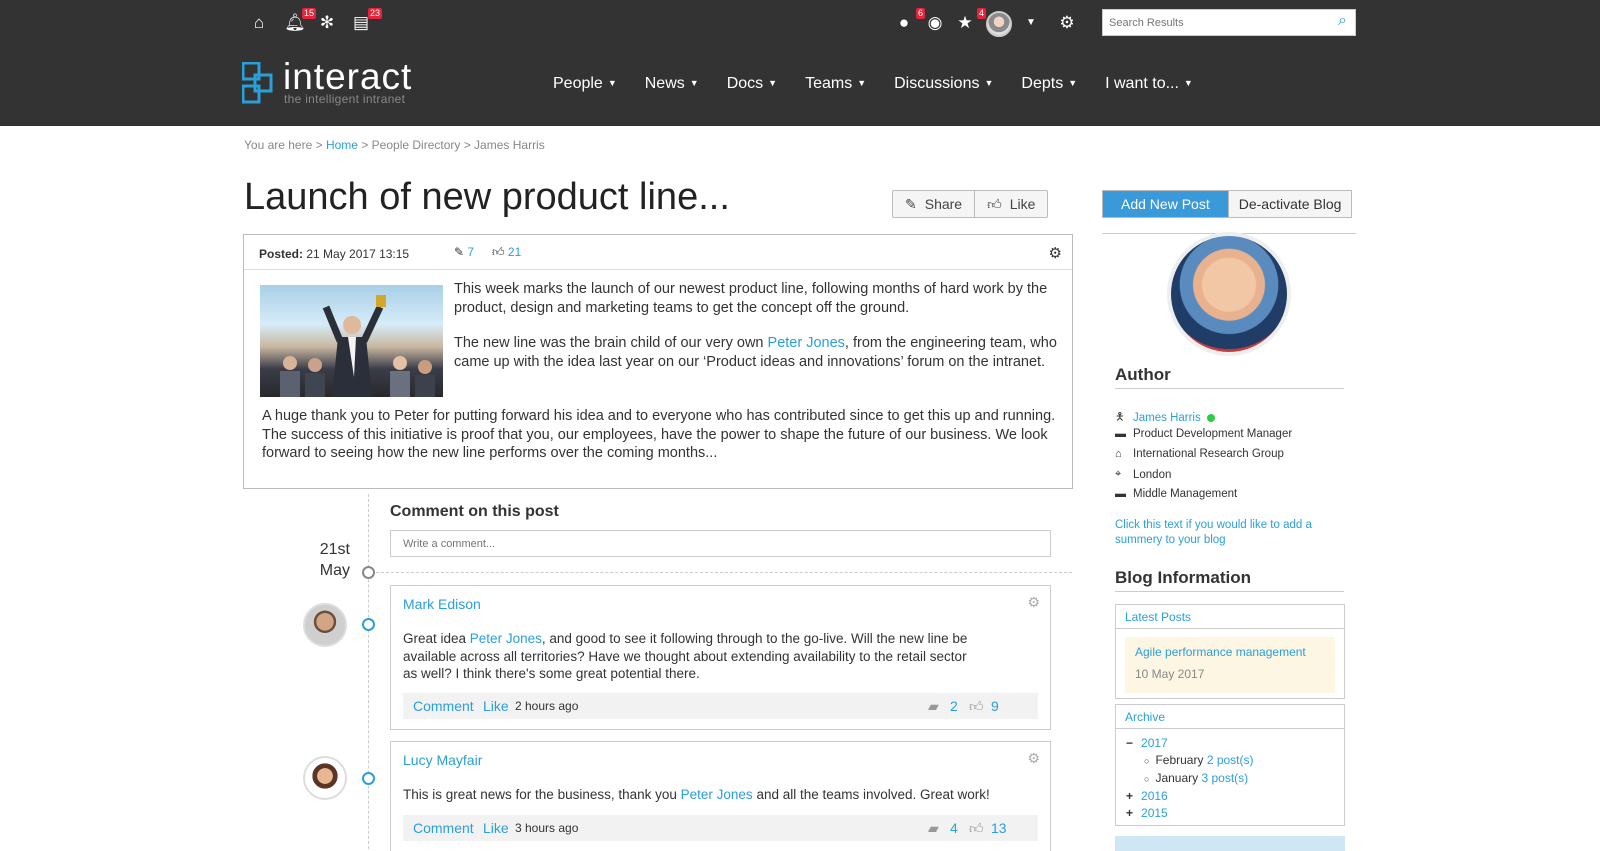 Image resolution: width=1600 pixels, height=851 pixels. What do you see at coordinates (300, 21) in the screenshot?
I see `notifications-bell-icon: 🔔︎ 15` at bounding box center [300, 21].